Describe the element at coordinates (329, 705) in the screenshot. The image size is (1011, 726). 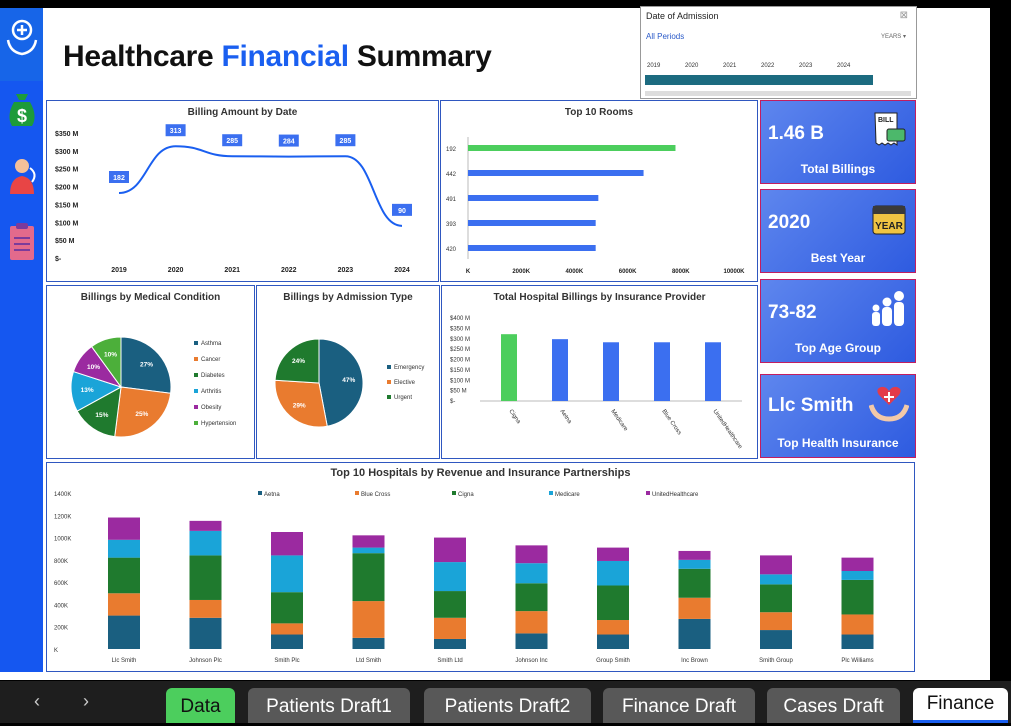
I see `tab-patients-draft1: Patients Draft1` at that location.